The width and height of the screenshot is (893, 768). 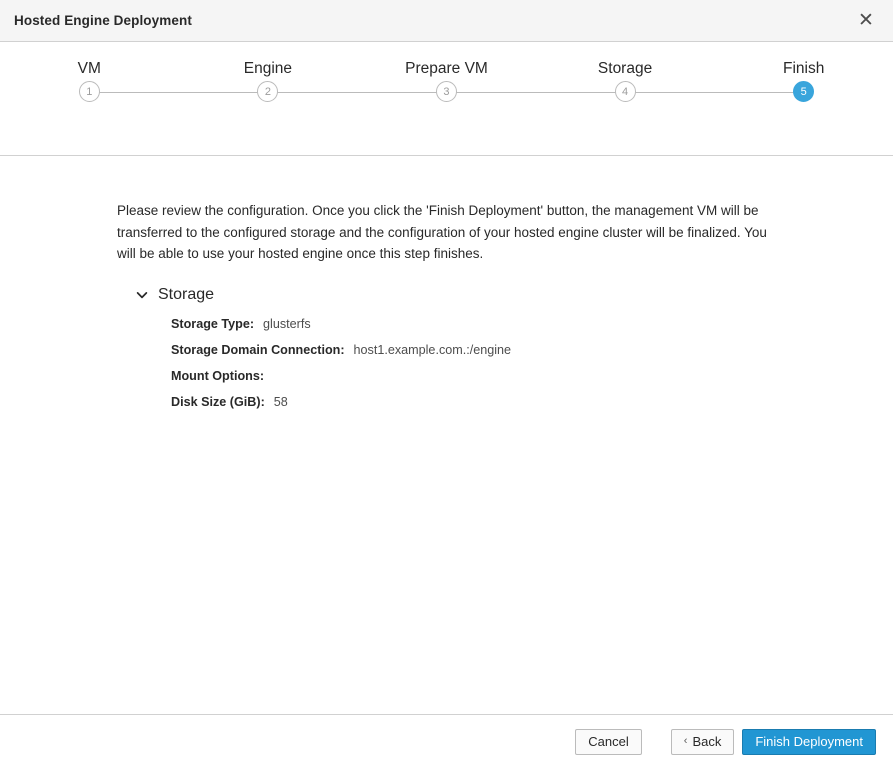 I want to click on wizard-step-number: 4, so click(x=625, y=91).